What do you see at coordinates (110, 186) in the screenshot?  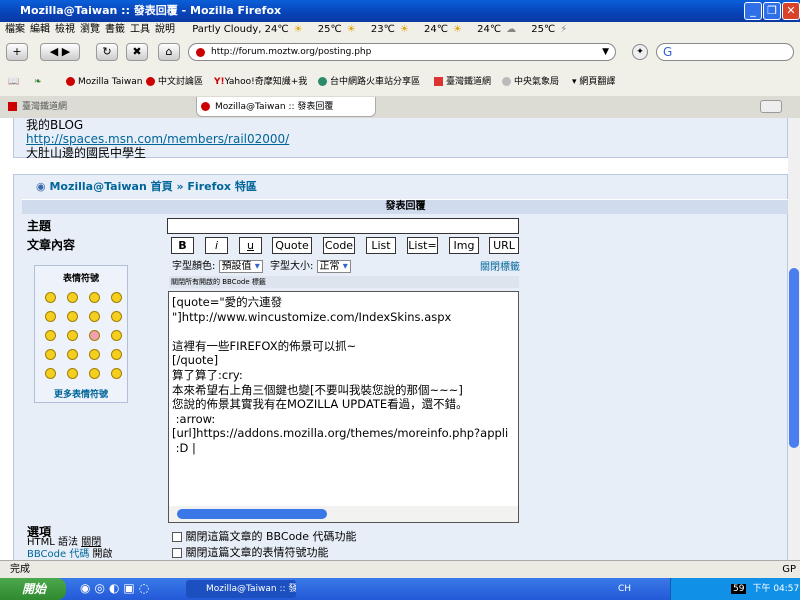 I see `breadcrumb-home: Mozilla@Taiwan 首頁` at bounding box center [110, 186].